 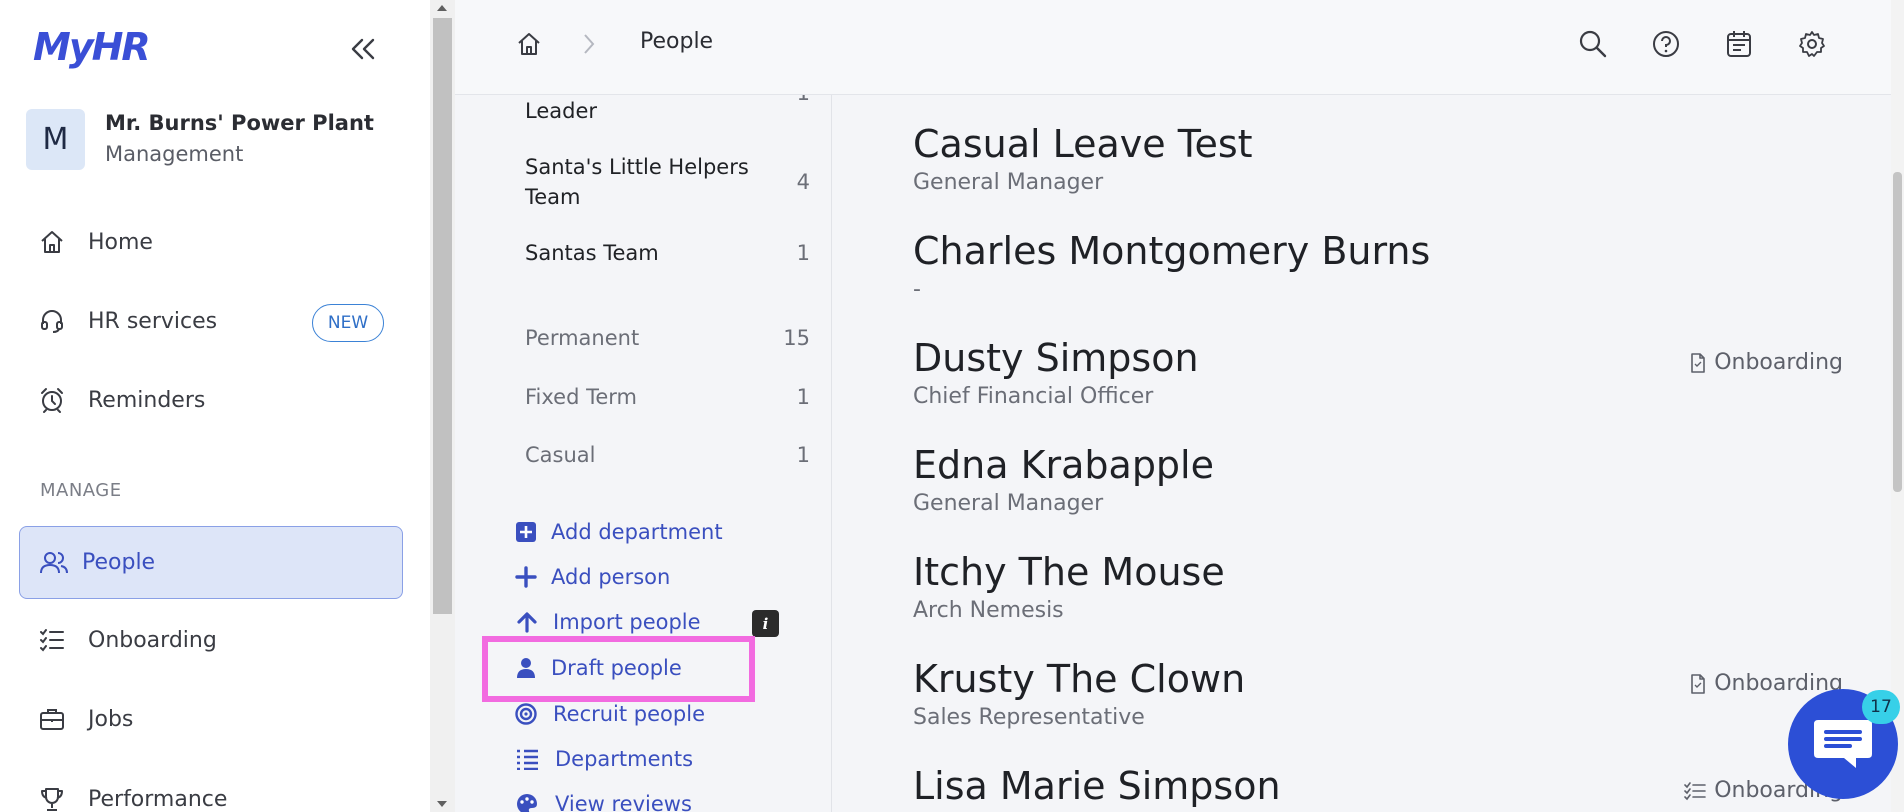 I want to click on filter-label: Leader, so click(x=561, y=111).